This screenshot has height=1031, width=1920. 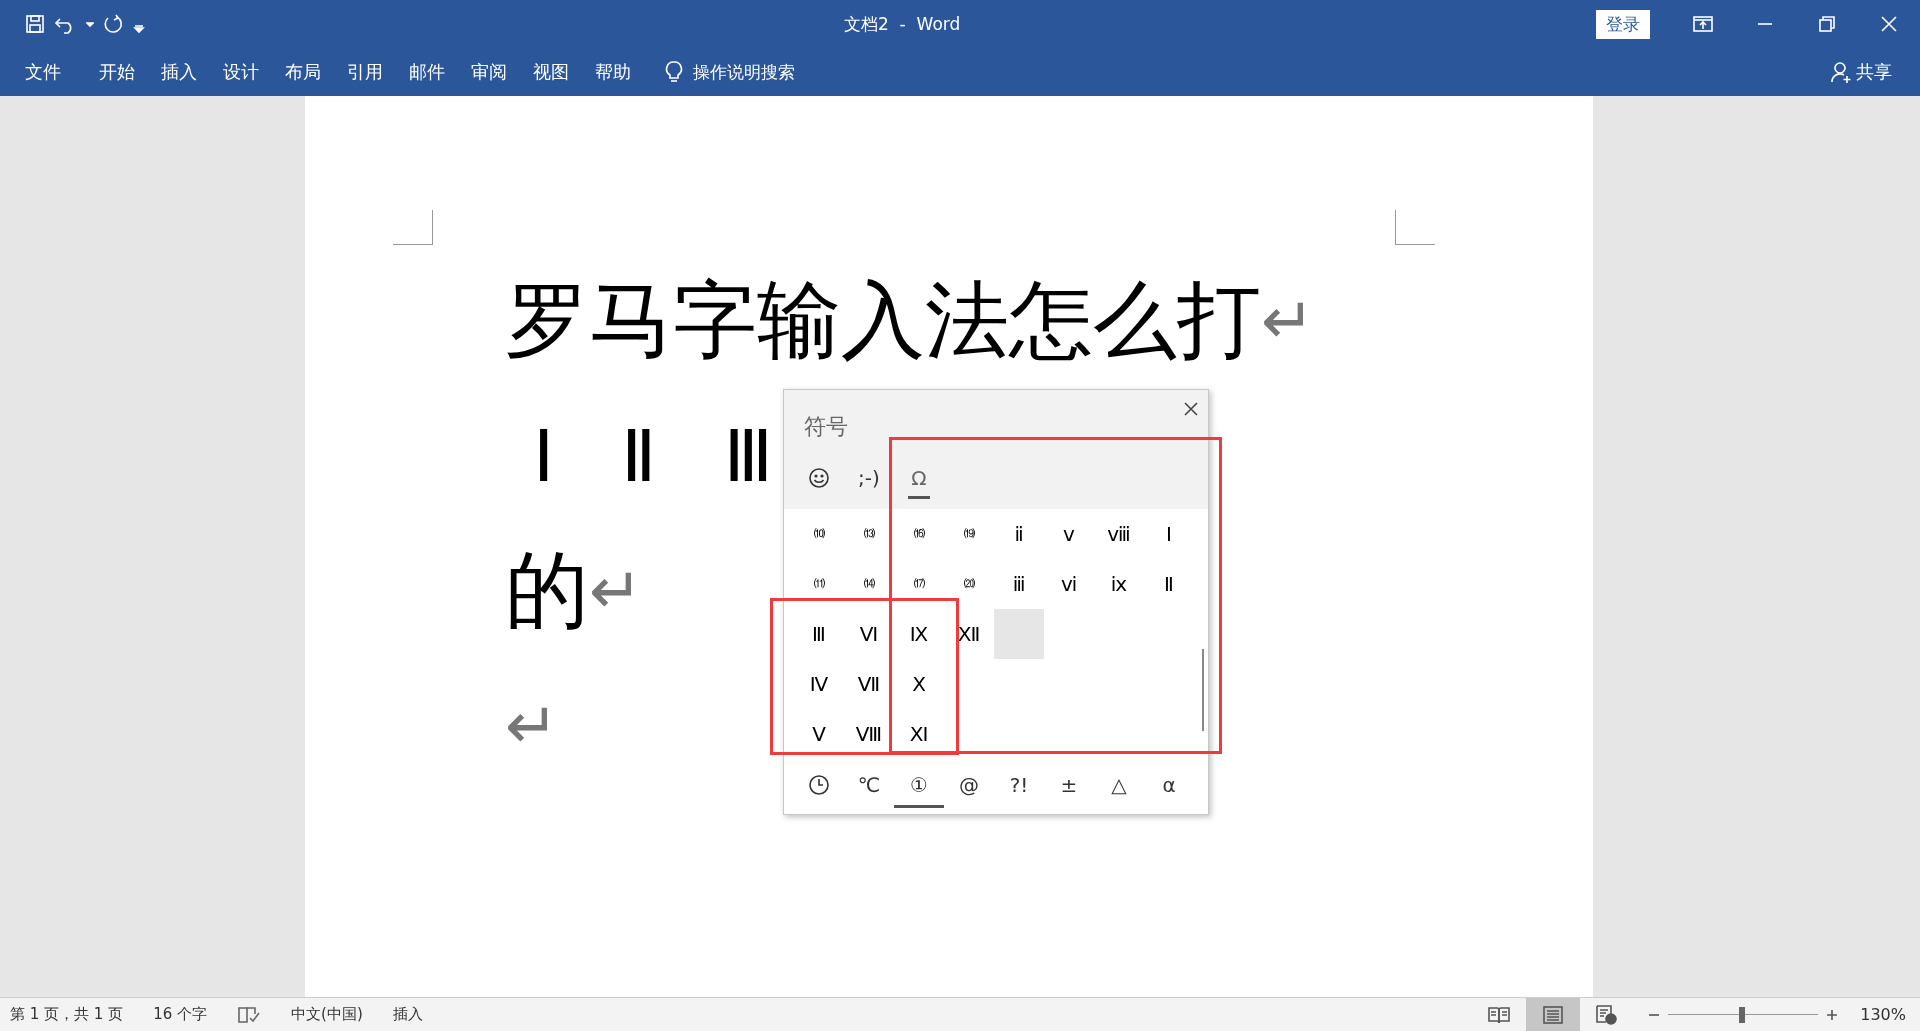 I want to click on symbol-cell: Ⅳ, so click(x=819, y=683).